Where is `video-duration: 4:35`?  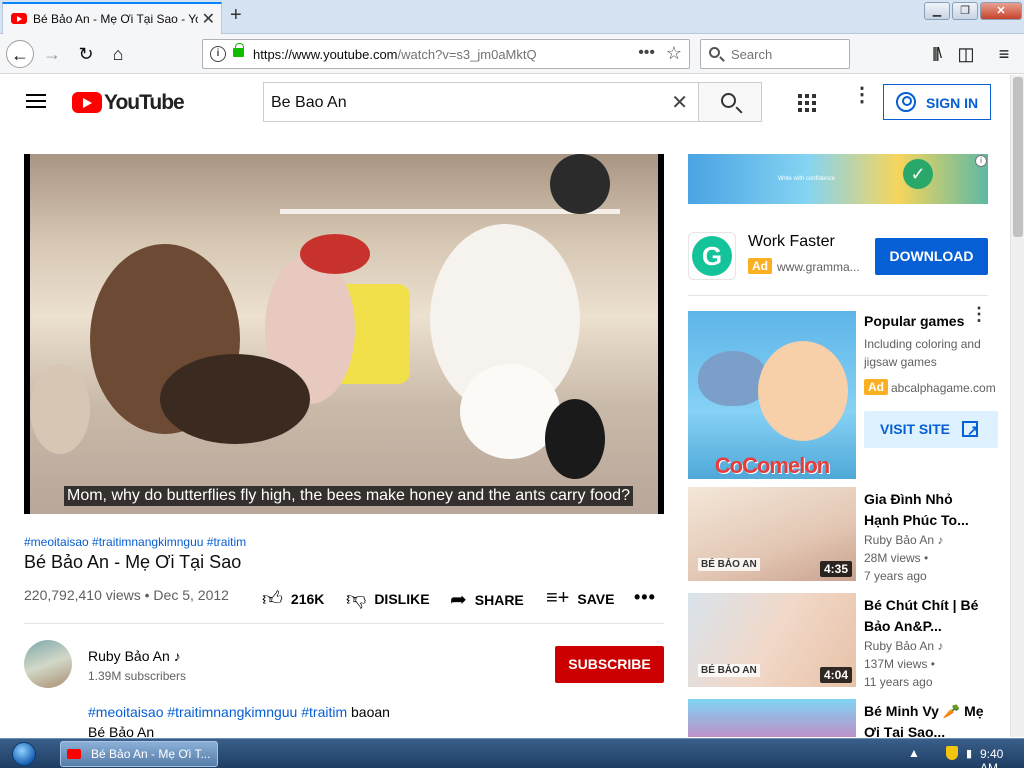
video-duration: 4:35 is located at coordinates (835, 569).